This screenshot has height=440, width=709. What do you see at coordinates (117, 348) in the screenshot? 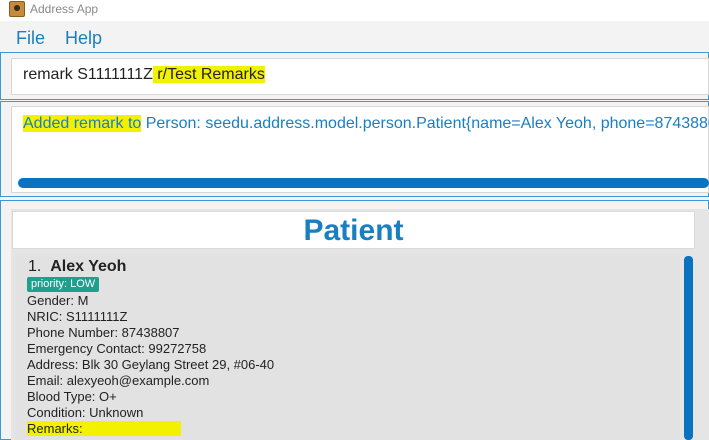
I see `patient-emergency-contact: Emergency Contact: 99272758` at bounding box center [117, 348].